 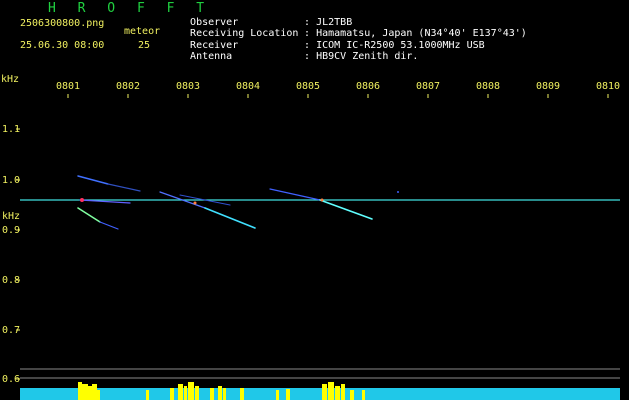 I want to click on file-name: 2506300800.png, so click(x=62, y=23).